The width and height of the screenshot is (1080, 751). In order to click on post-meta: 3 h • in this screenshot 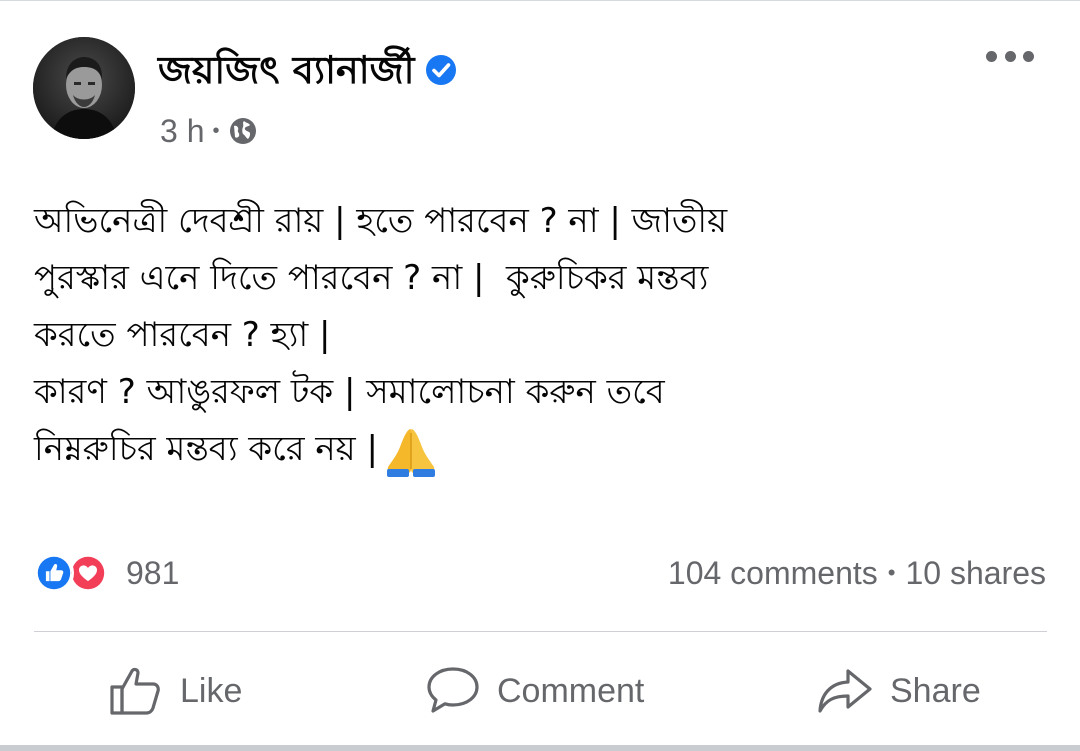, I will do `click(209, 131)`.